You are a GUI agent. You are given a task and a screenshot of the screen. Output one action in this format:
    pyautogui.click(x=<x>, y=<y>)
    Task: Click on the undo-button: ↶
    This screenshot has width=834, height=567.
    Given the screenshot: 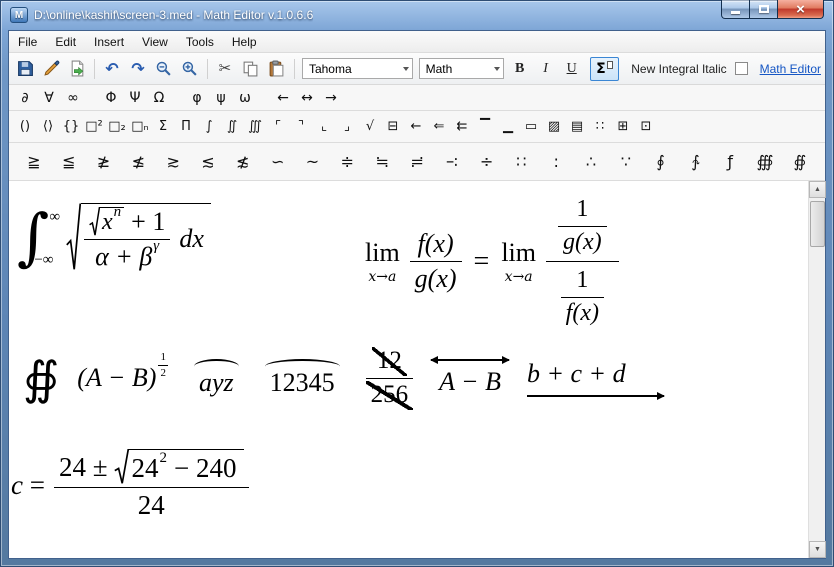 What is the action you would take?
    pyautogui.click(x=112, y=69)
    